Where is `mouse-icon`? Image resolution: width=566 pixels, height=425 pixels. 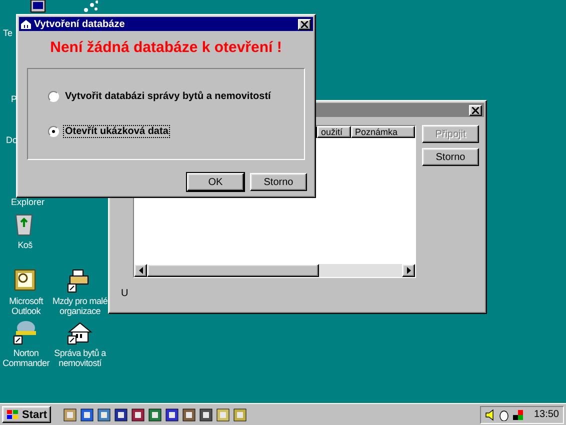
mouse-icon is located at coordinates (504, 414).